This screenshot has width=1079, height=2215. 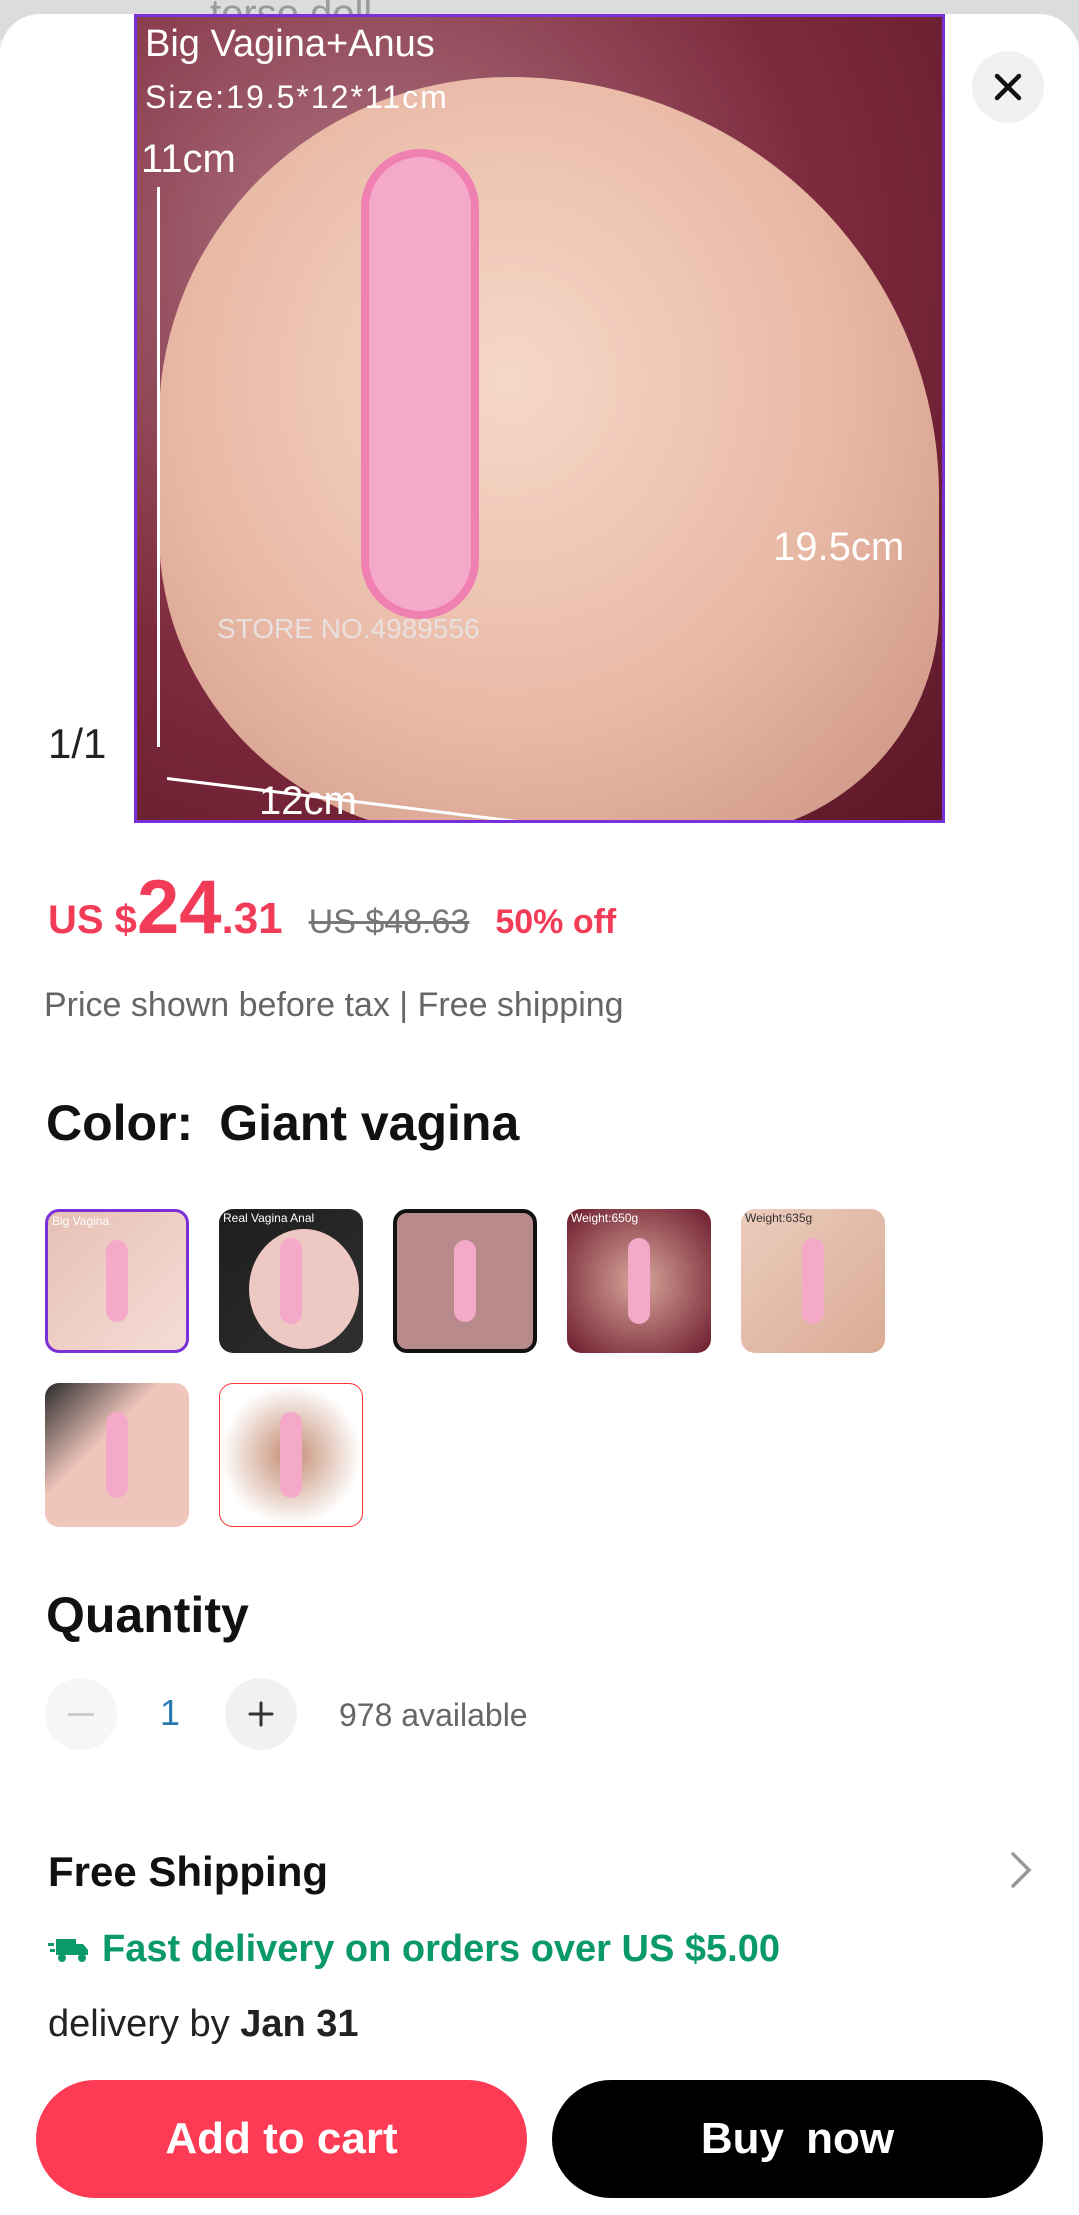 What do you see at coordinates (308, 801) in the screenshot?
I see `image-dimension-12: 12cm` at bounding box center [308, 801].